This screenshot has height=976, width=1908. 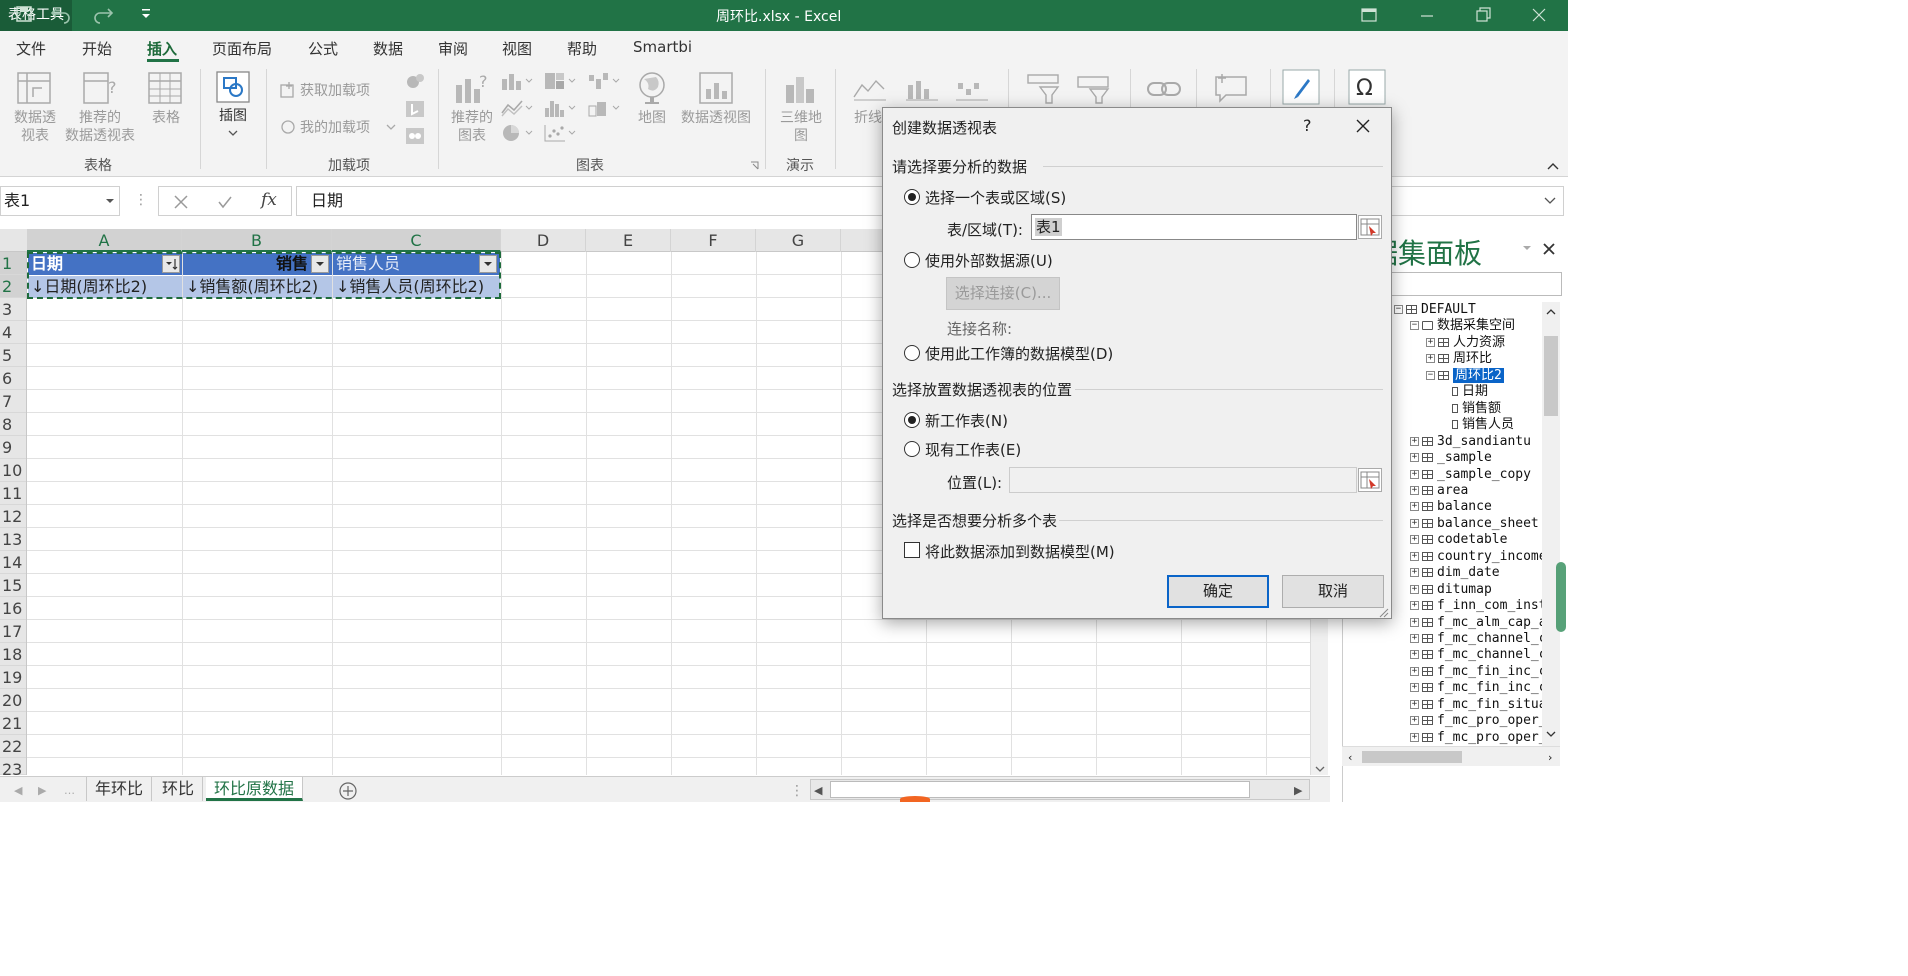 I want to click on get-addins-label: 获取加载项, so click(x=335, y=91).